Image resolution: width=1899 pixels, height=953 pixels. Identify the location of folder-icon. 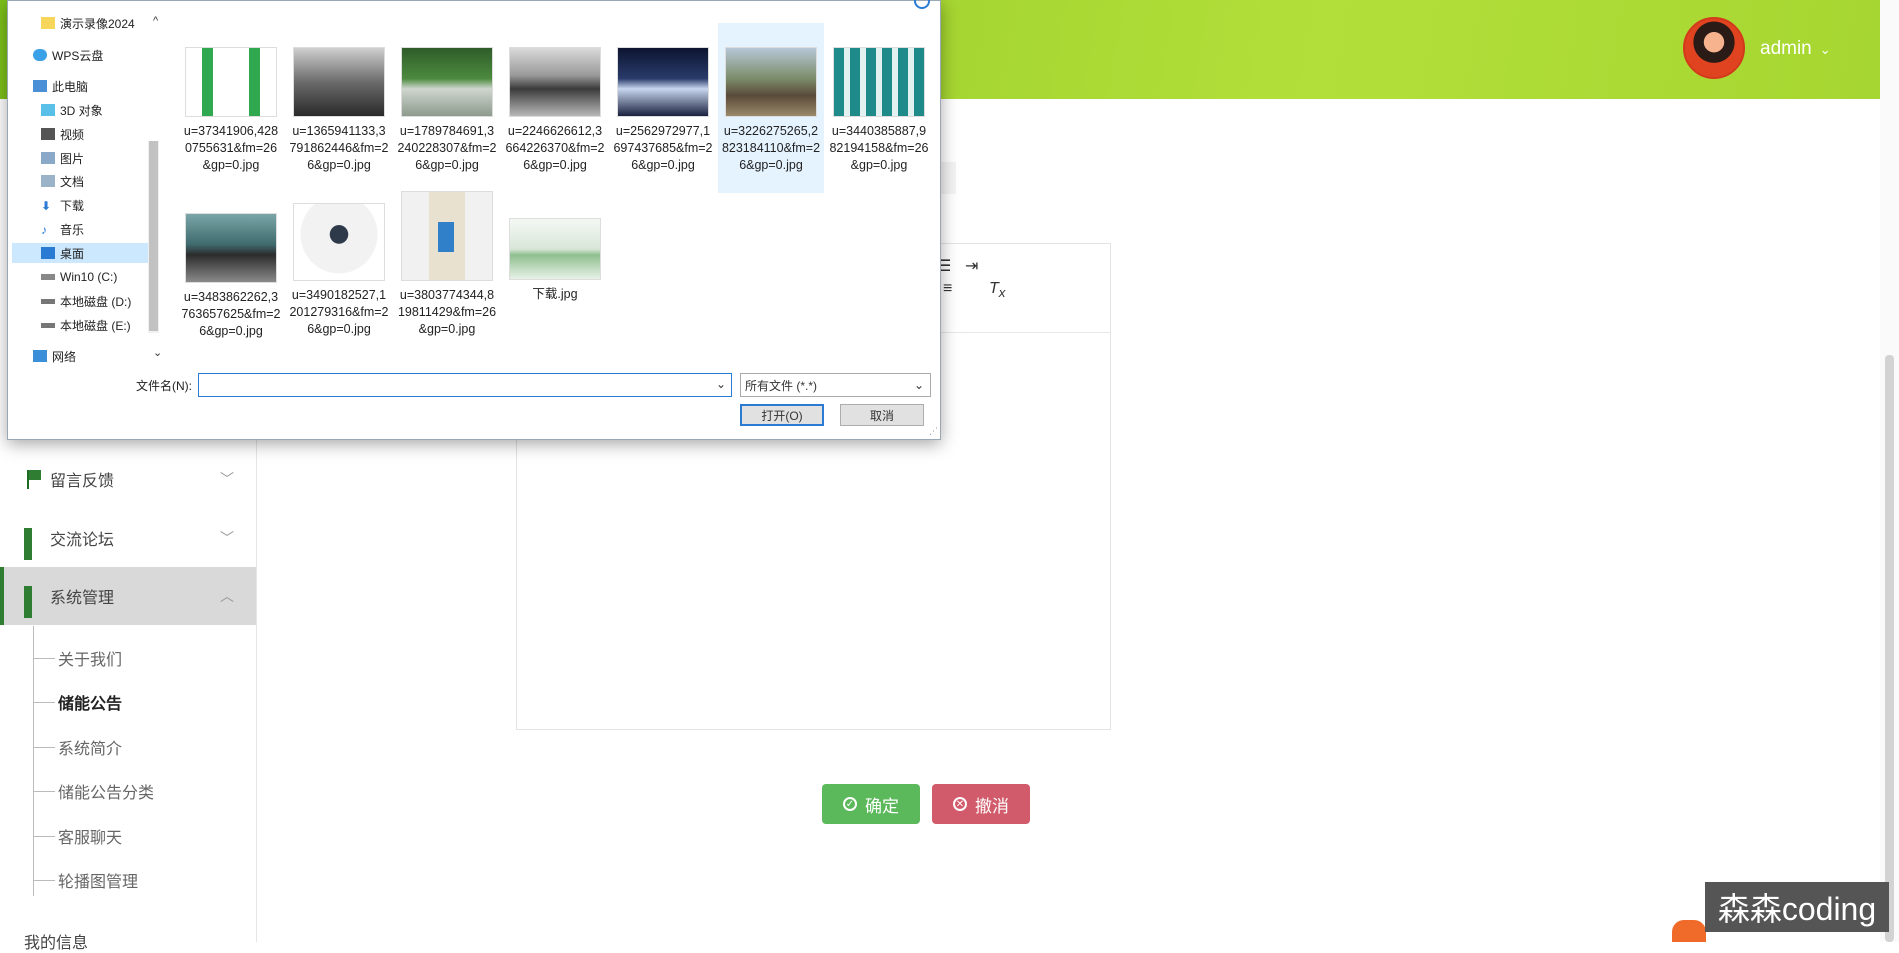
(48, 23).